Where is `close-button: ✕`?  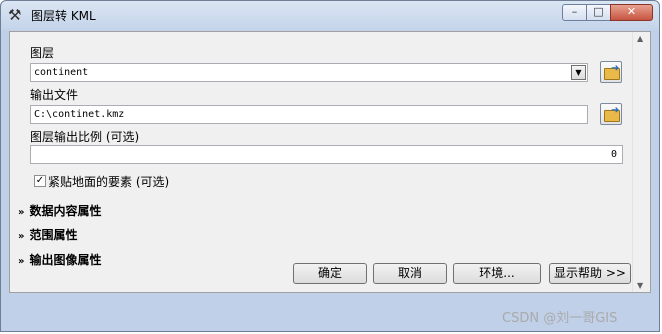 close-button: ✕ is located at coordinates (631, 12).